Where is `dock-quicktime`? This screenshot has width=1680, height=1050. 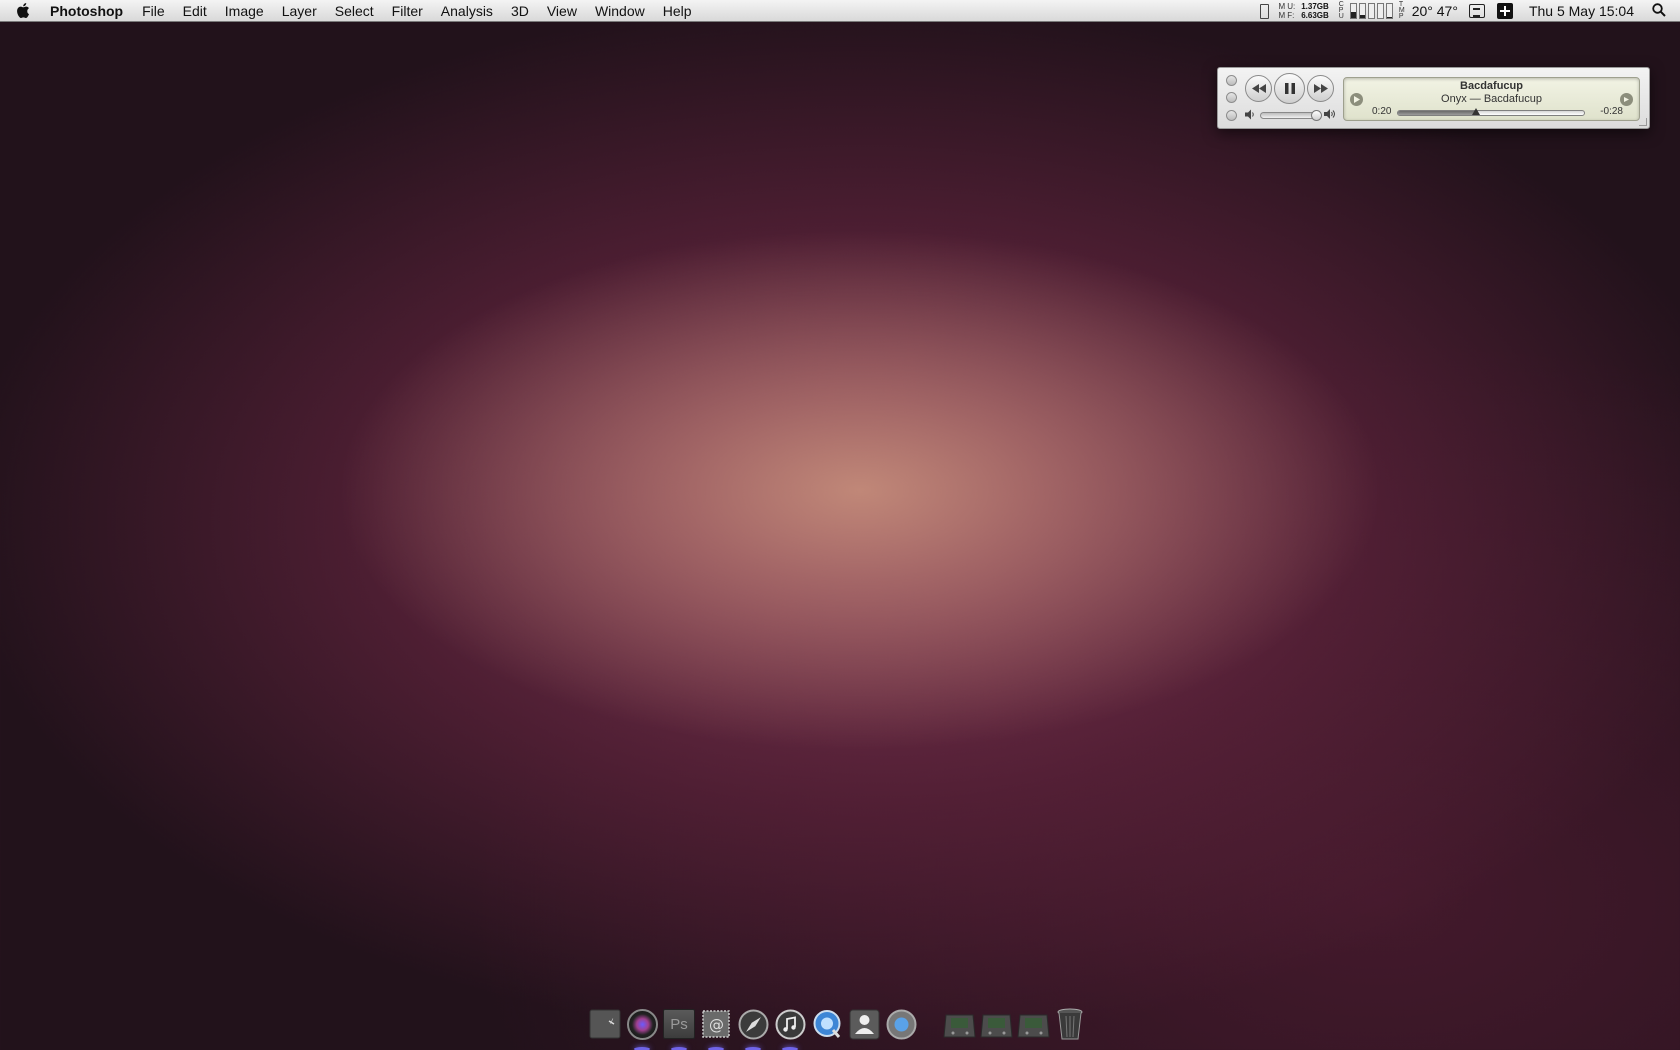
dock-quicktime is located at coordinates (827, 1024).